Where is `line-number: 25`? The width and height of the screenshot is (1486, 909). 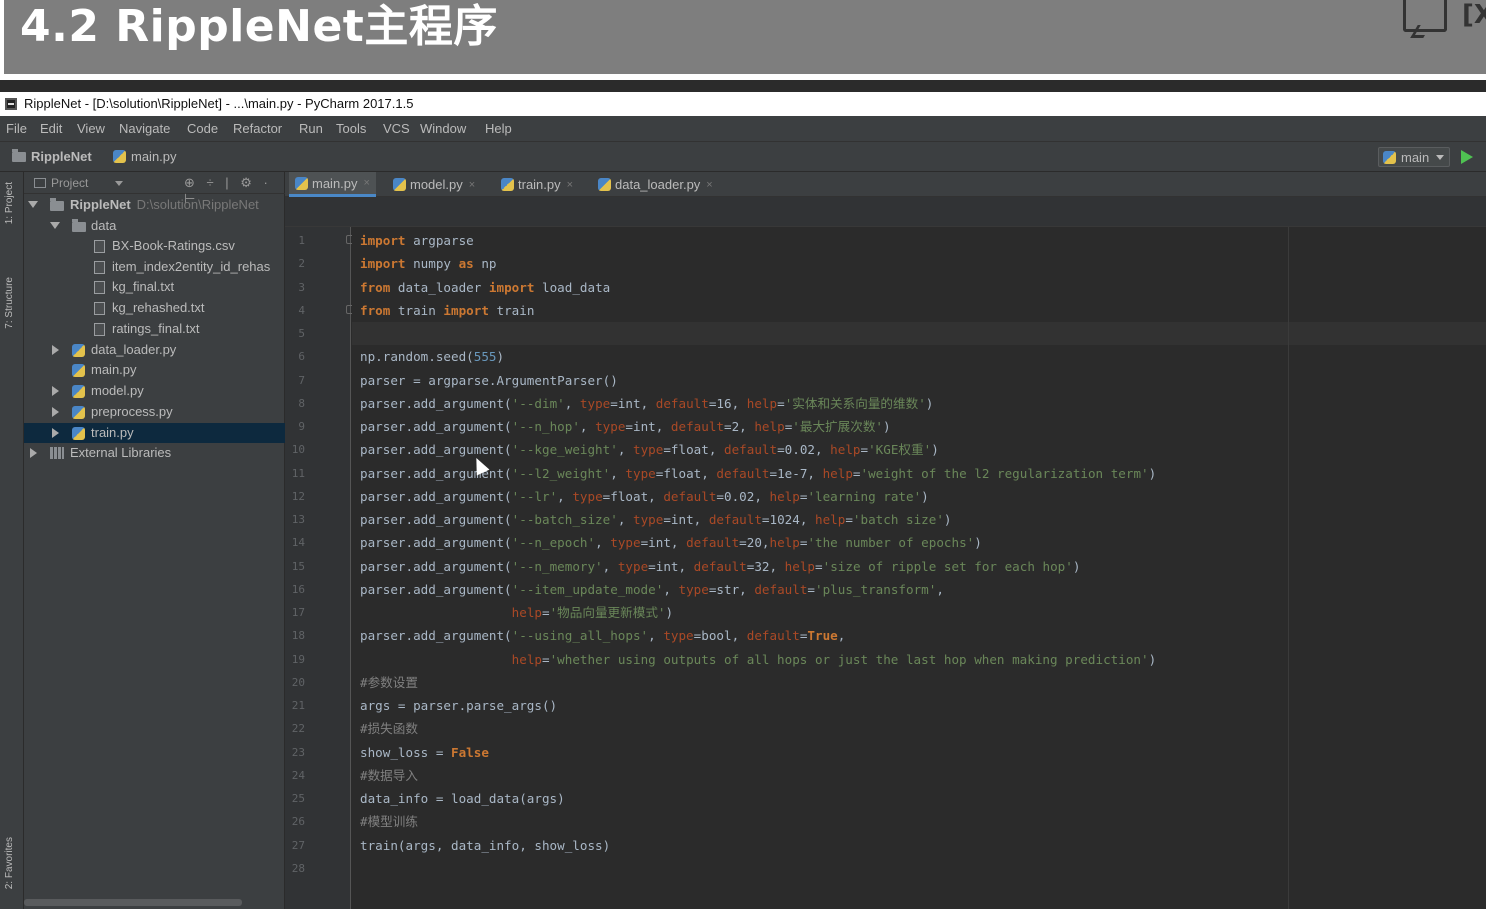 line-number: 25 is located at coordinates (298, 798).